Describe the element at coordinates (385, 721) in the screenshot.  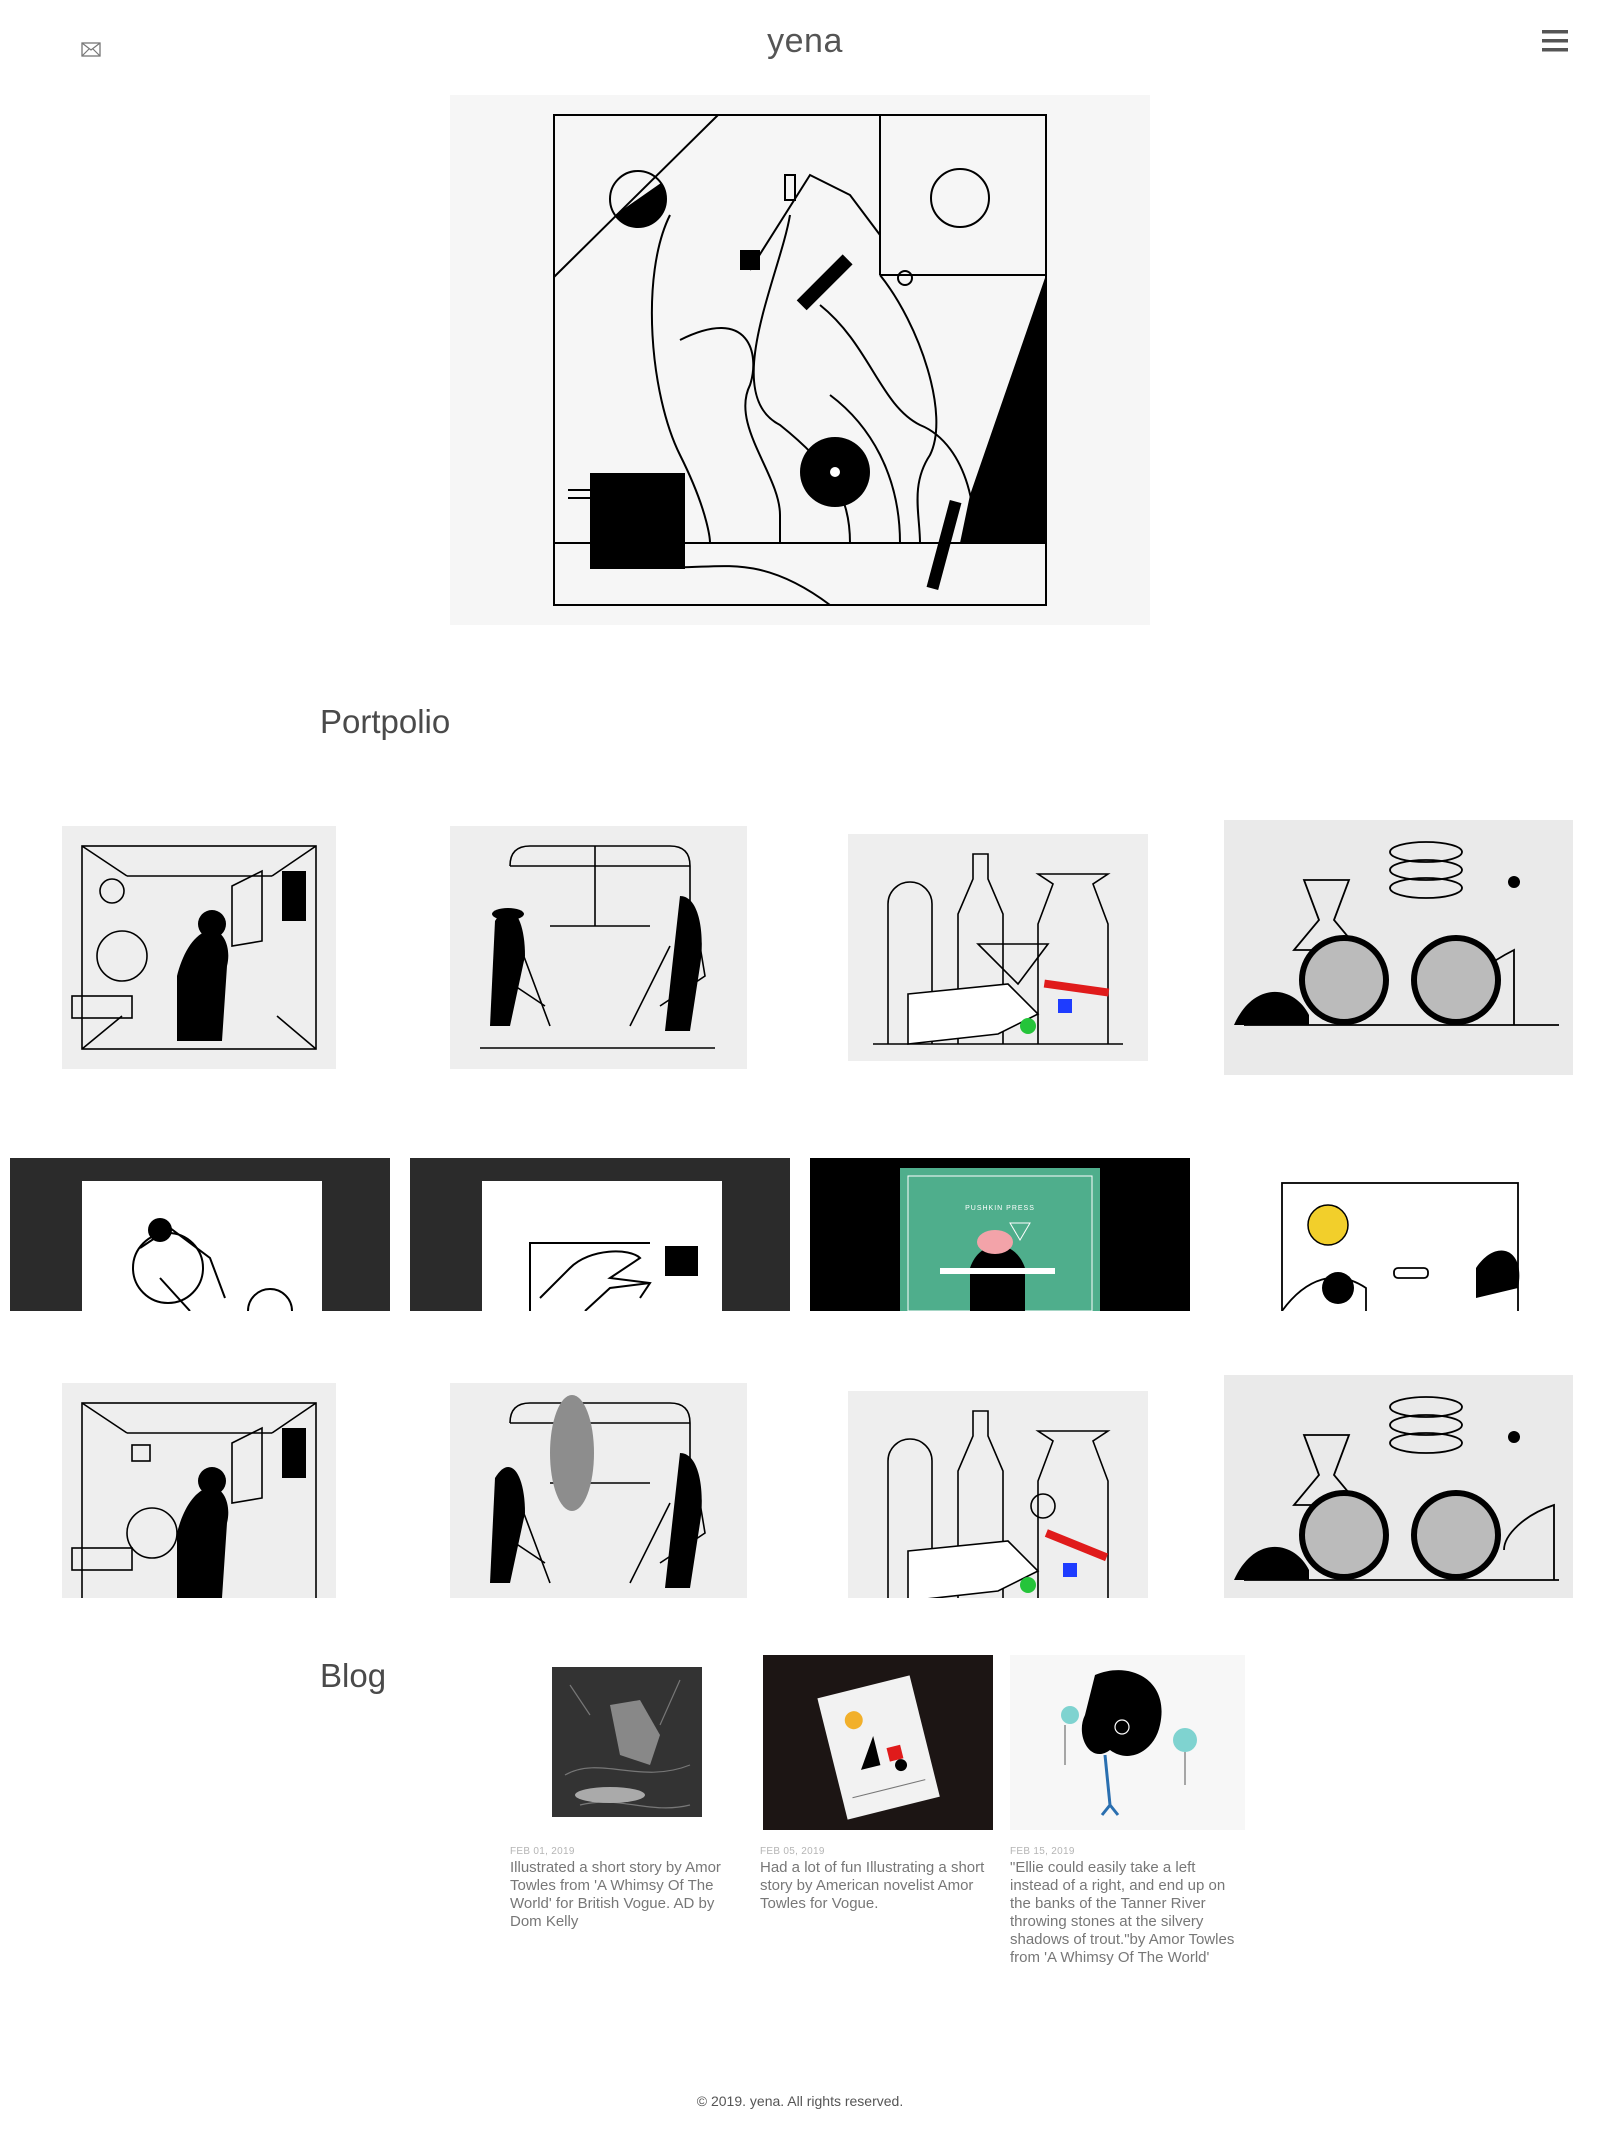
I see `portfolio-section-title: Portpolio` at that location.